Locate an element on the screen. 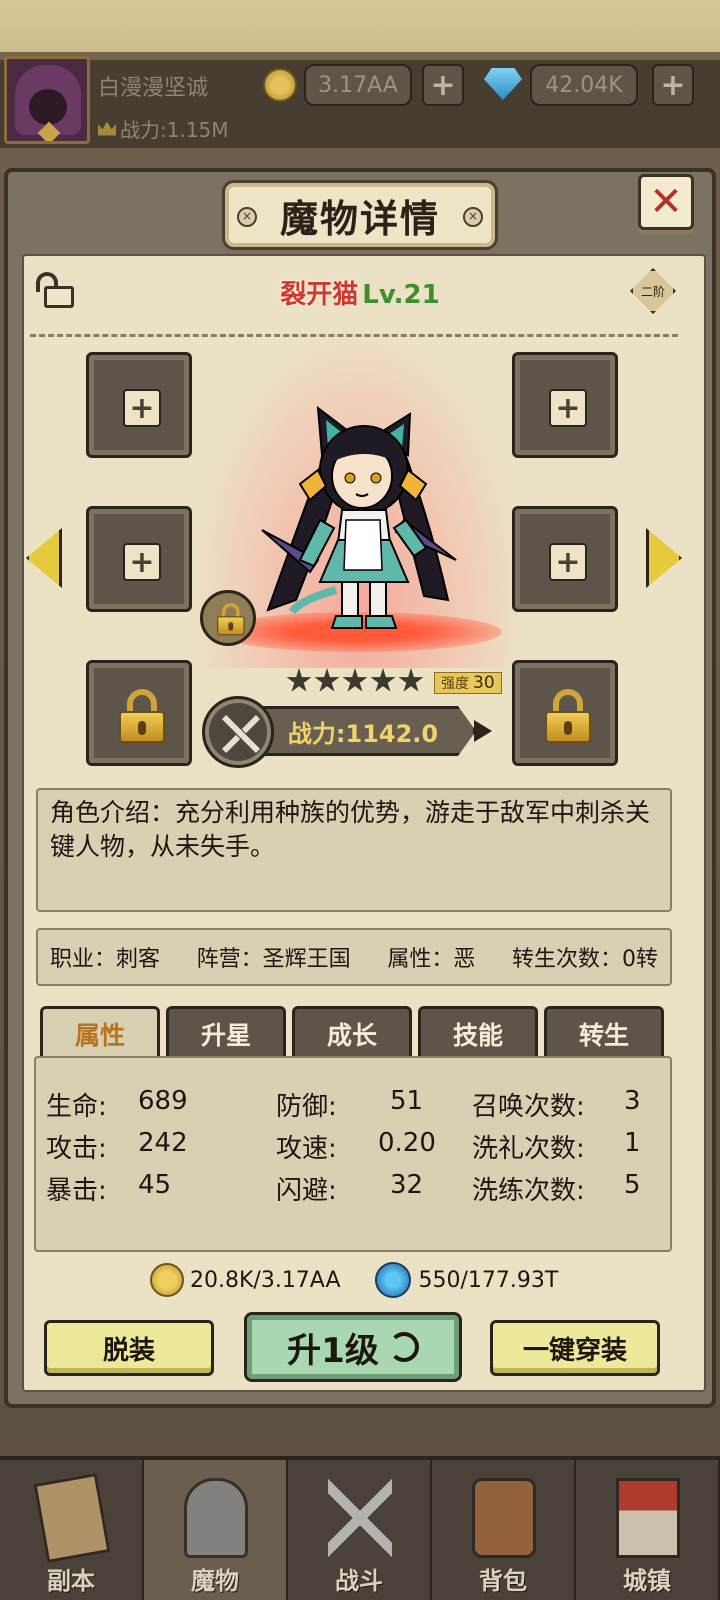  equip-all-button: 一键穿装 is located at coordinates (575, 1348).